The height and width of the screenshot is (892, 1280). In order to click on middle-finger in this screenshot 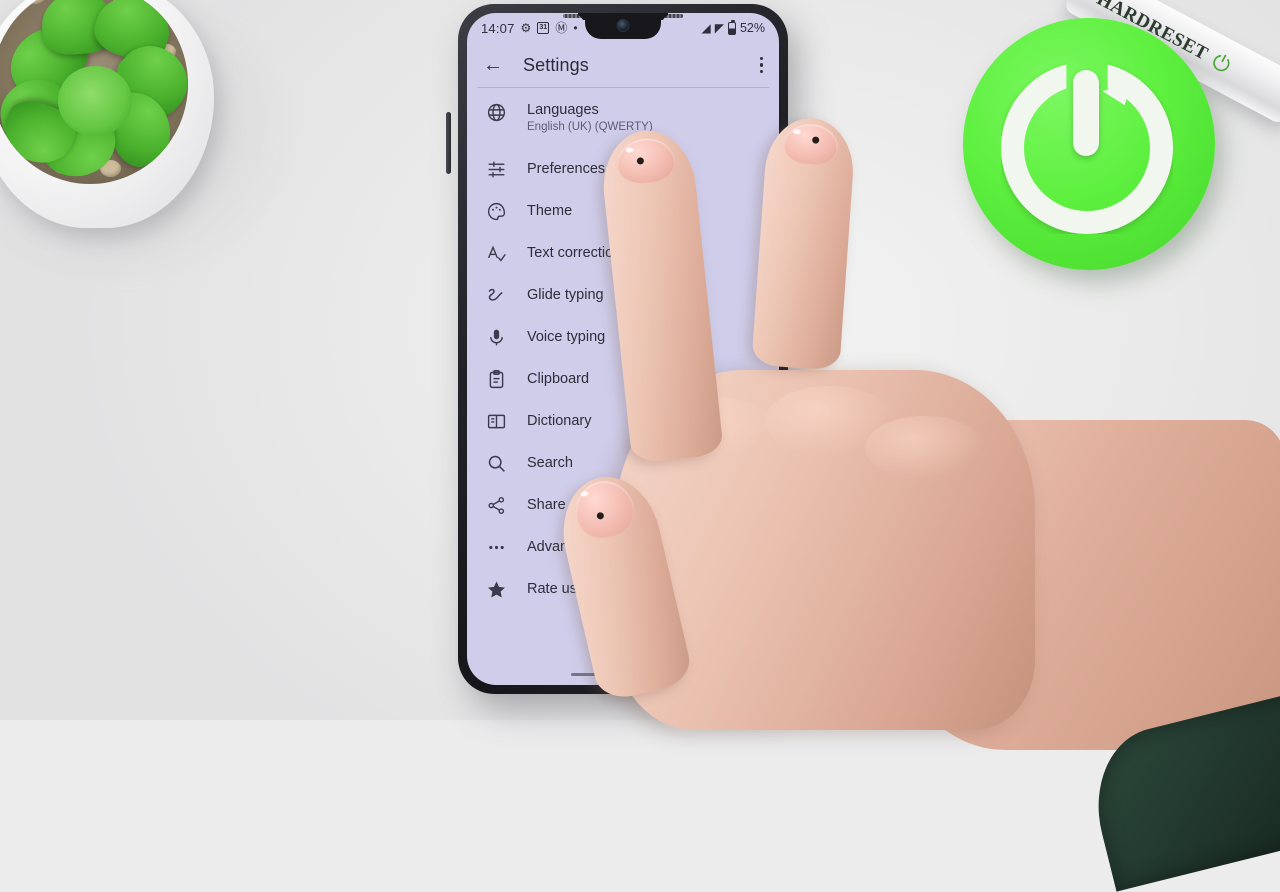, I will do `click(804, 243)`.